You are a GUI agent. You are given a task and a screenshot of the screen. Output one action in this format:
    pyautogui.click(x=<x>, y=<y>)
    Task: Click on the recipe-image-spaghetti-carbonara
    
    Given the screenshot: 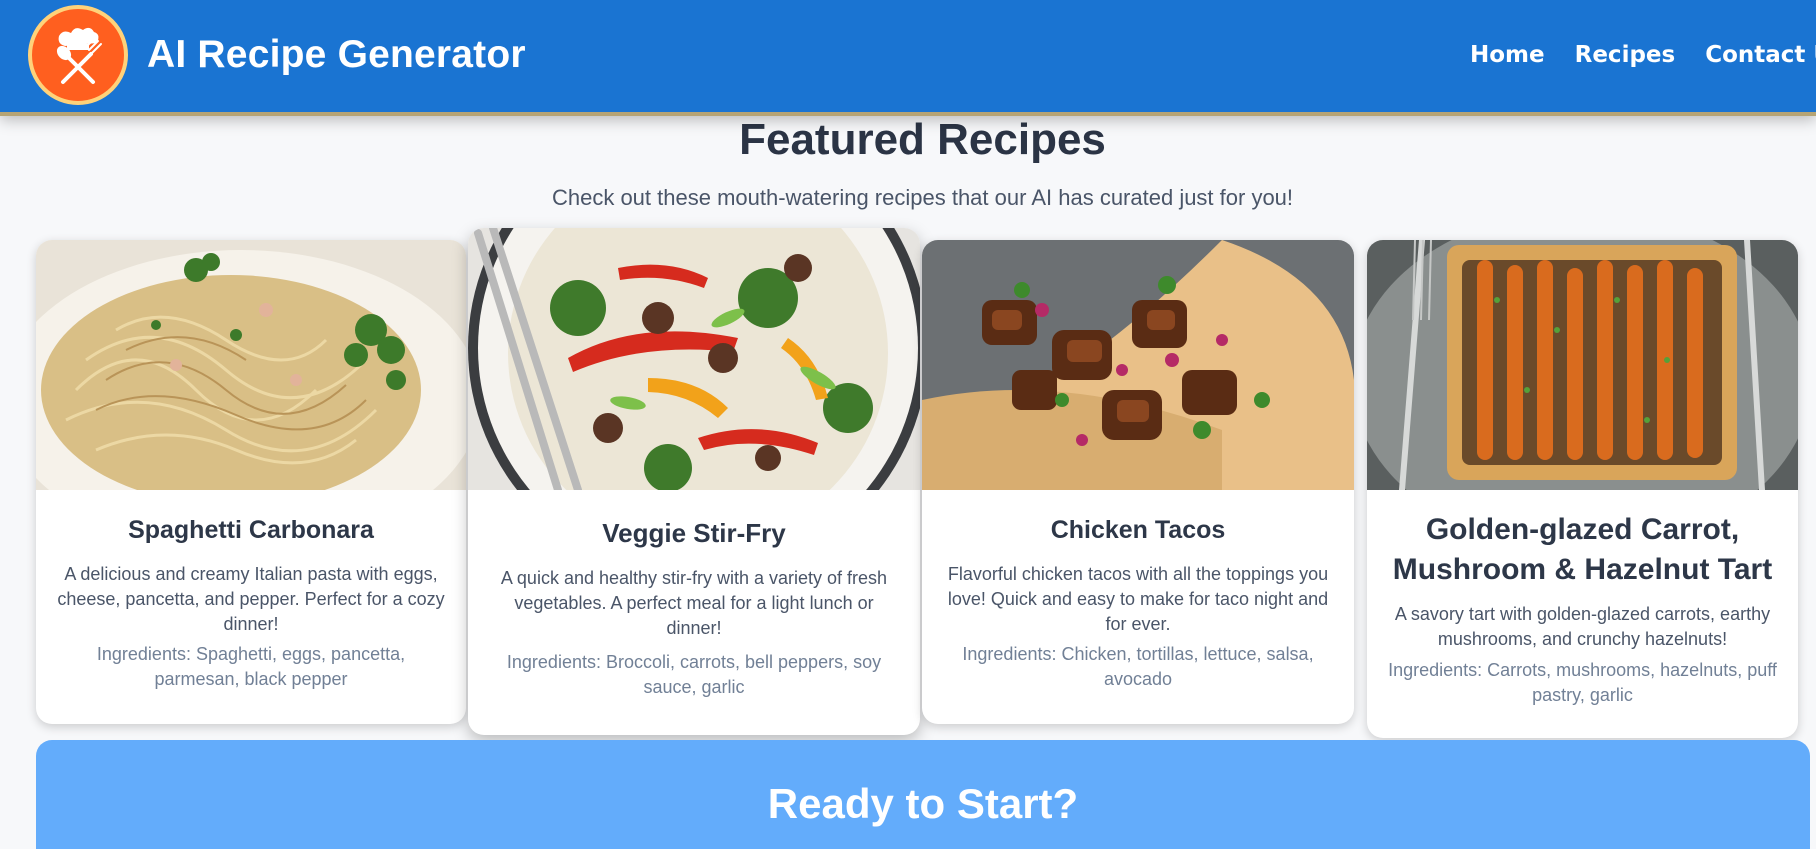 What is the action you would take?
    pyautogui.click(x=251, y=365)
    